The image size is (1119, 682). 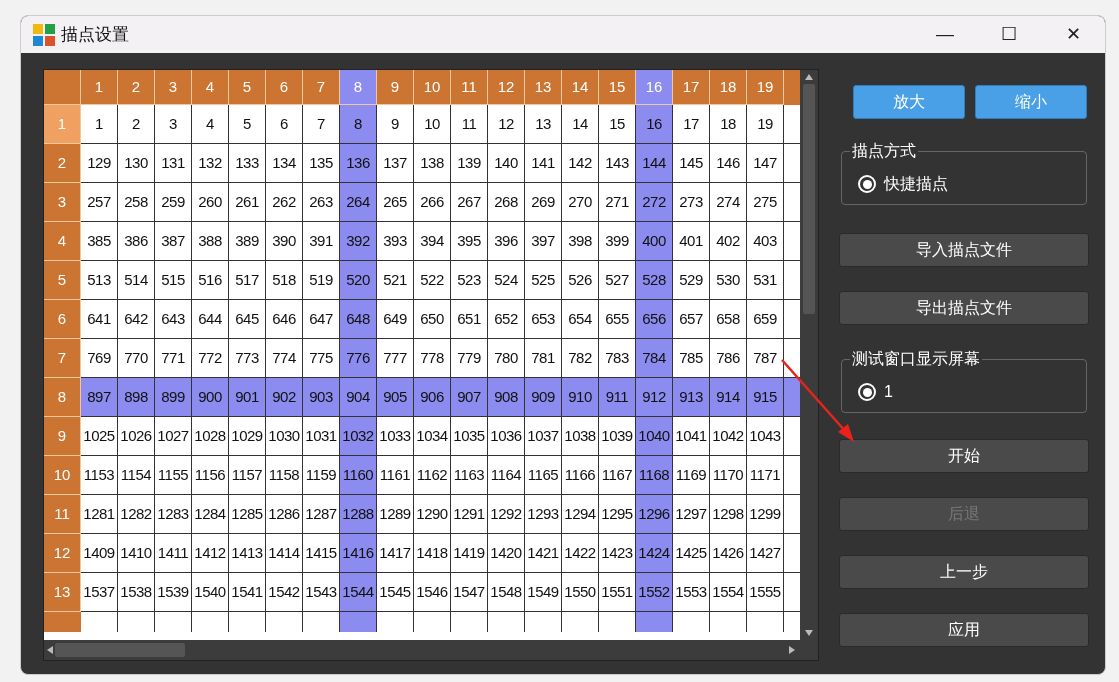 I want to click on grid-cell: 141, so click(x=543, y=163).